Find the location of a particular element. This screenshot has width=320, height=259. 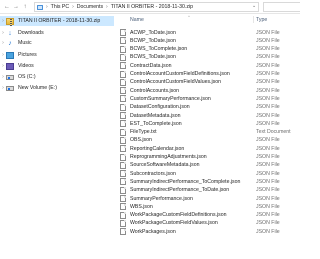

forward-icon: → is located at coordinates (16, 7).